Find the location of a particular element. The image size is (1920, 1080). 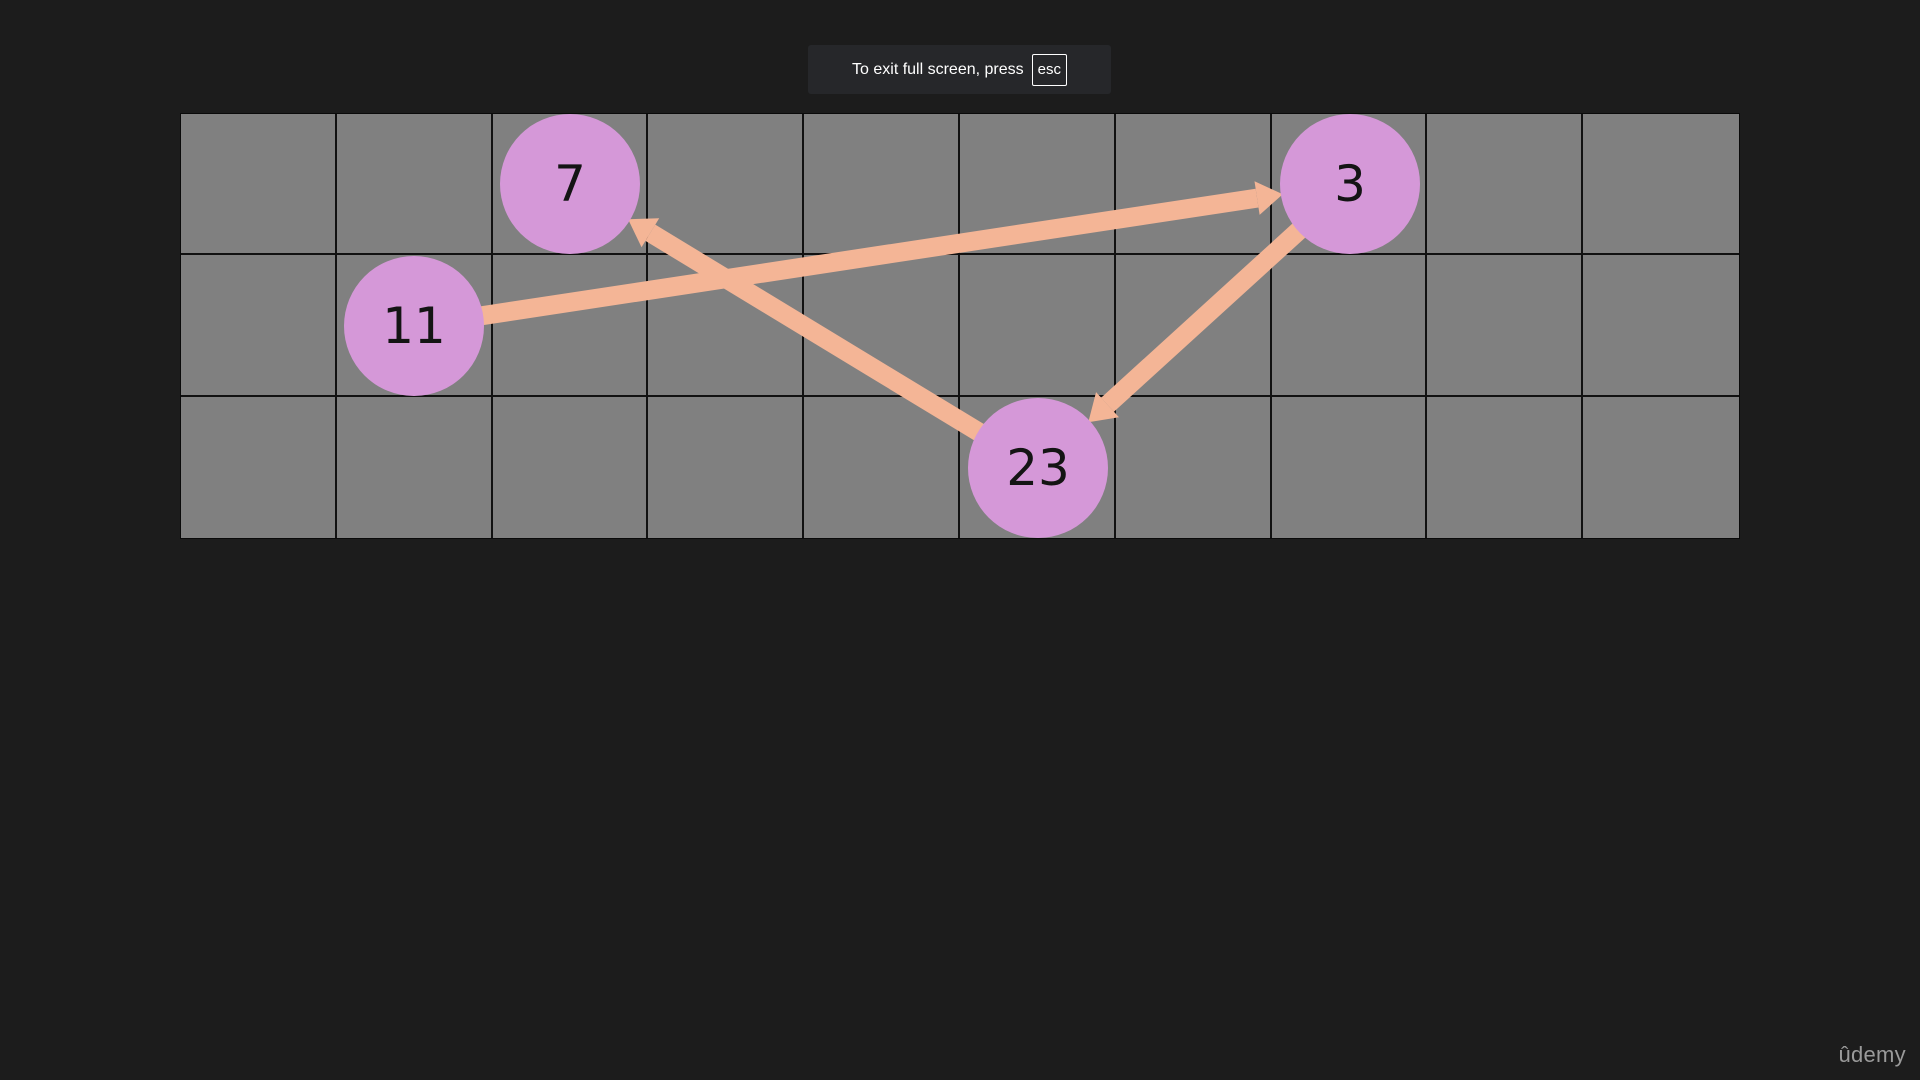

node-label: 7 is located at coordinates (570, 184).